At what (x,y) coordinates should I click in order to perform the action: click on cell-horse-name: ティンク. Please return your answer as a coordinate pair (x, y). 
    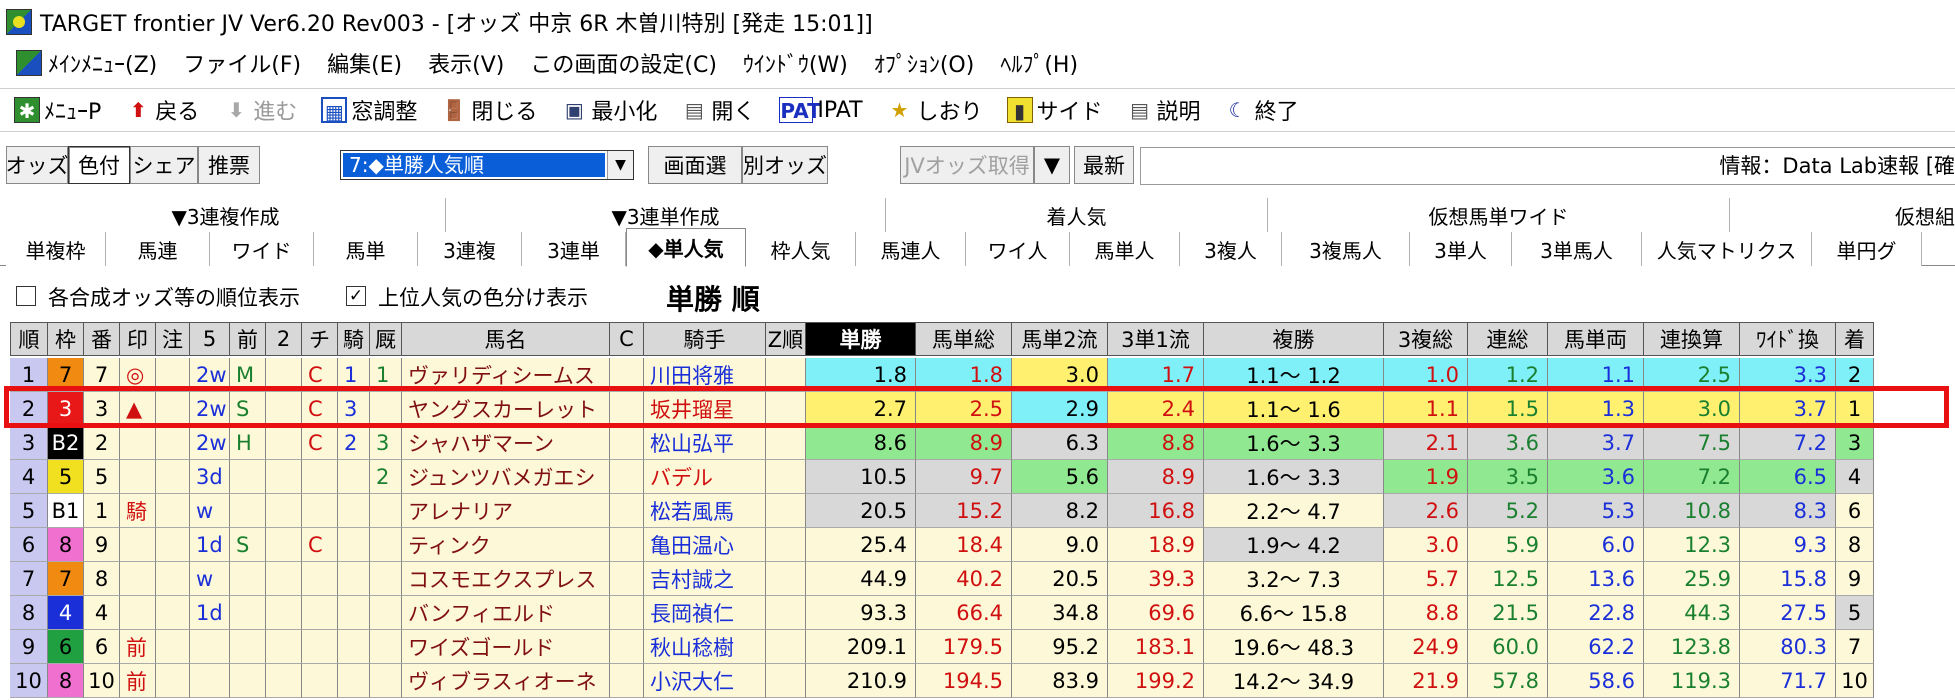
    Looking at the image, I should click on (506, 545).